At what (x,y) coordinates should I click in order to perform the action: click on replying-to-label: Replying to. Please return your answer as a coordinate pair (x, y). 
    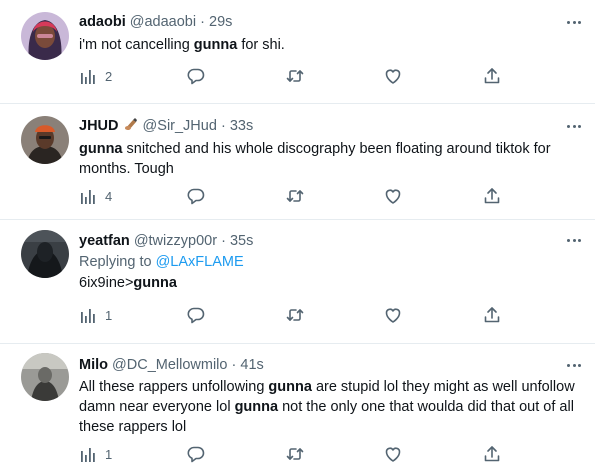
    Looking at the image, I should click on (117, 262).